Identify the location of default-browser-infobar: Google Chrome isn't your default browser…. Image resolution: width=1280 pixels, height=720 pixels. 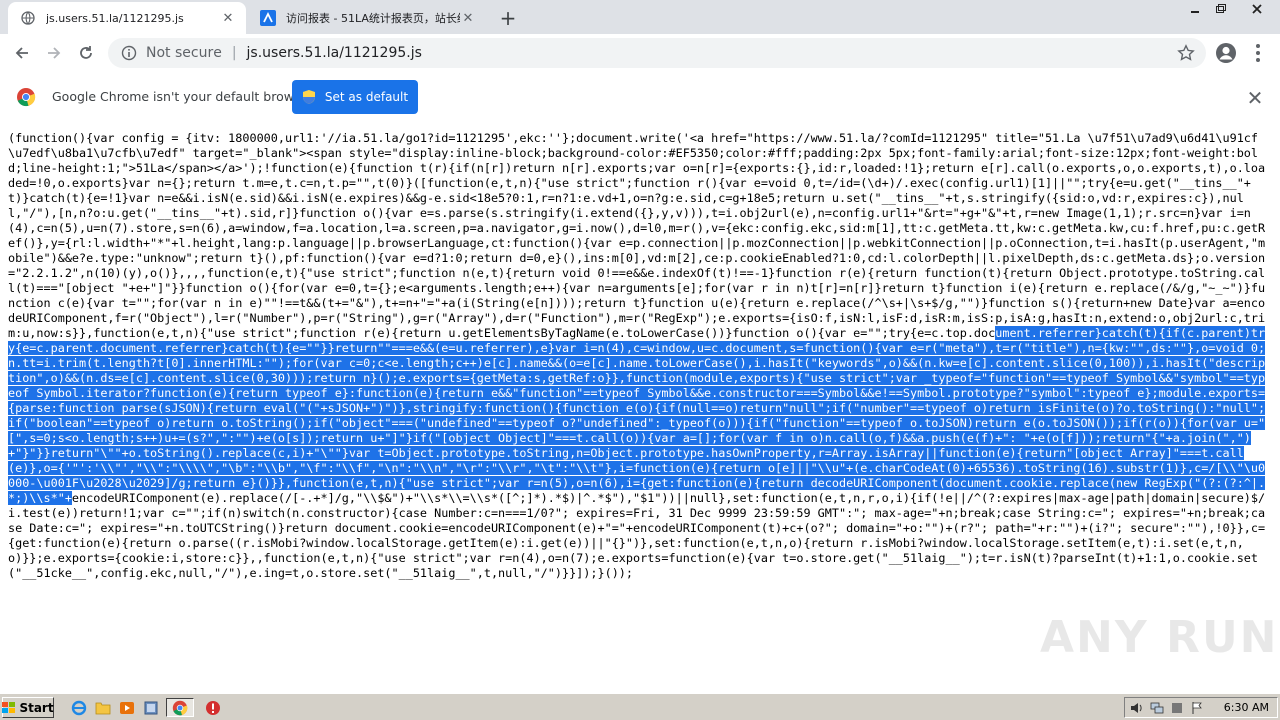
(640, 97).